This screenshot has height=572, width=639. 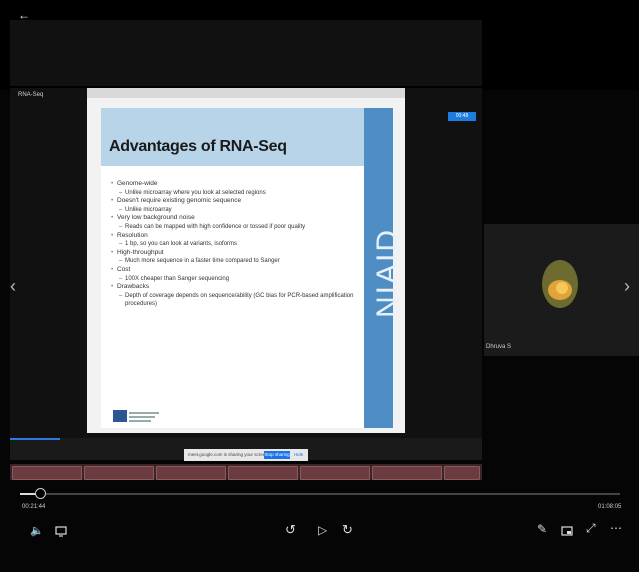 What do you see at coordinates (298, 454) in the screenshot?
I see `hide-button: Hide` at bounding box center [298, 454].